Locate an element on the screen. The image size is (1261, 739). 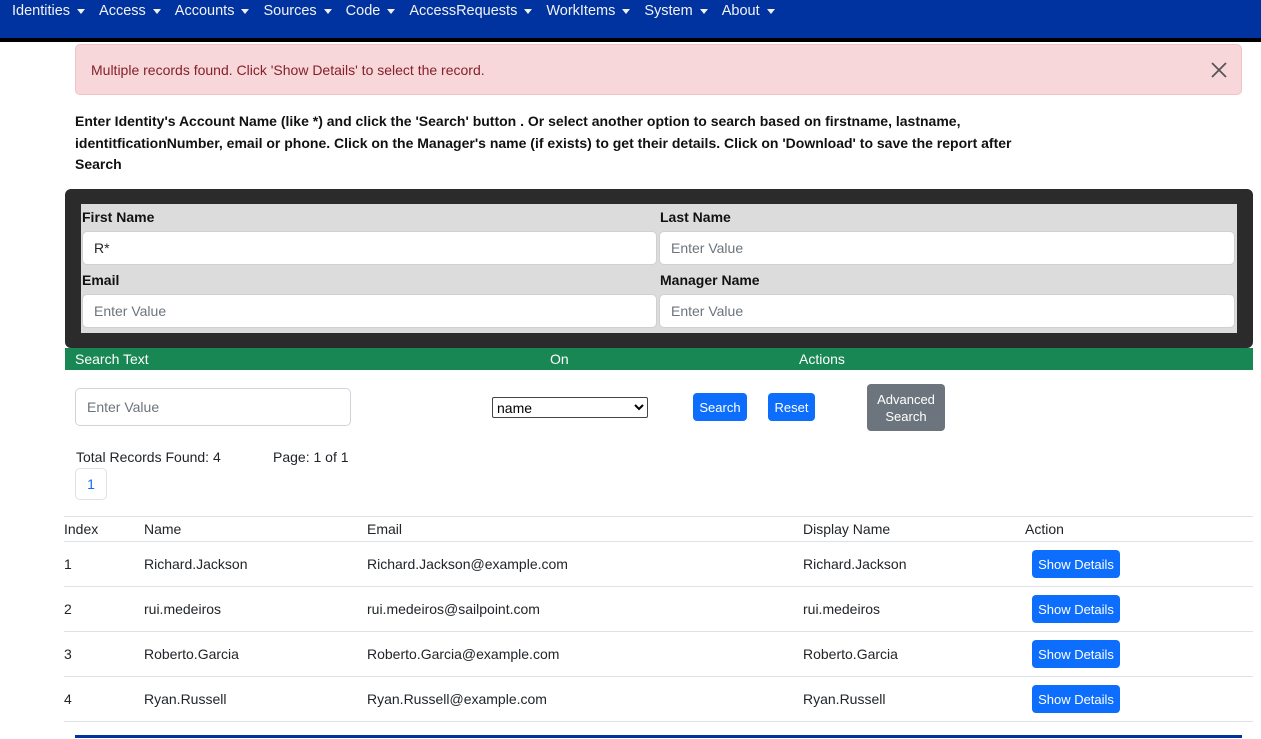
nav-item-label: Sources is located at coordinates (290, 11).